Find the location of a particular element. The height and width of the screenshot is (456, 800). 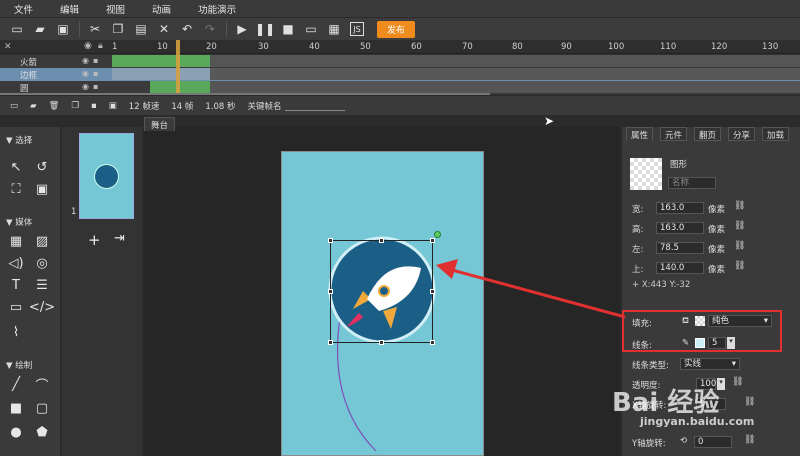

circle-icon: ● is located at coordinates (16, 432).